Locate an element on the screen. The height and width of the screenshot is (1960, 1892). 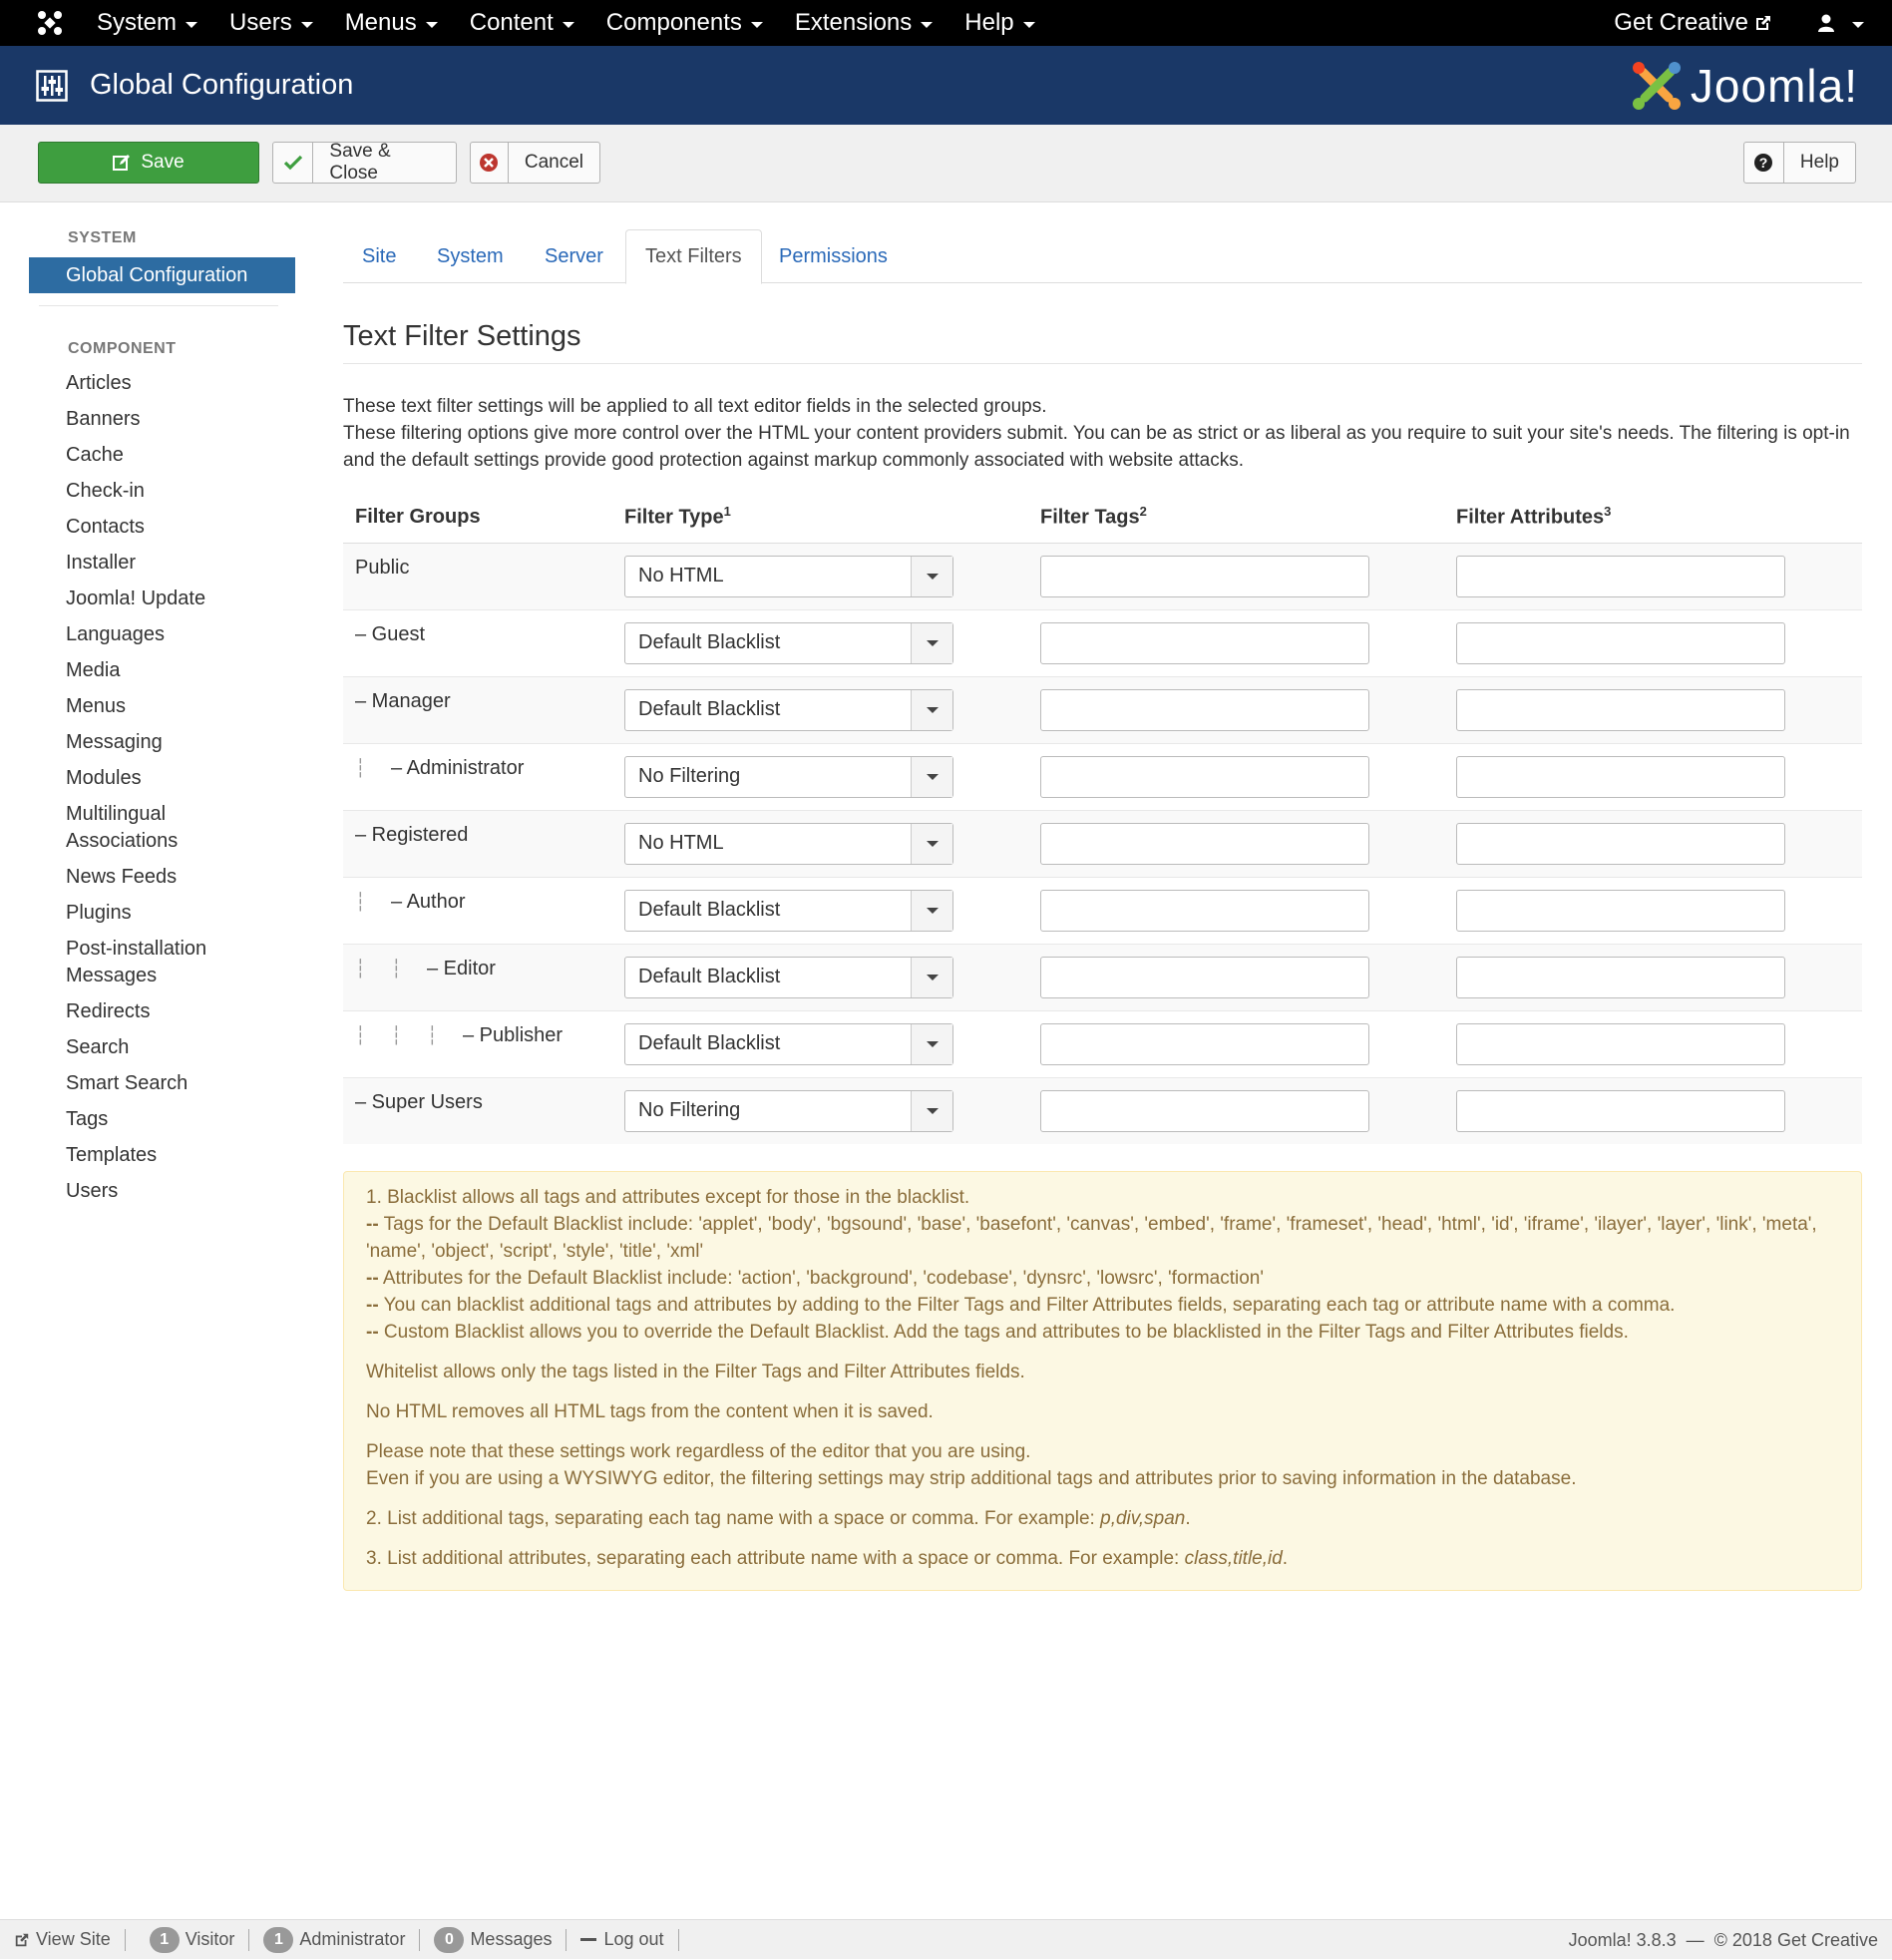
filter-type-cell: No Filtering is located at coordinates (820, 1110).